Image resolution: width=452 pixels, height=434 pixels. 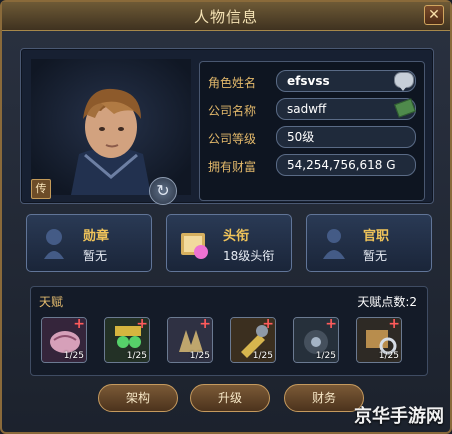 What do you see at coordinates (232, 139) in the screenshot?
I see `company-level-label: 公司等级` at bounding box center [232, 139].